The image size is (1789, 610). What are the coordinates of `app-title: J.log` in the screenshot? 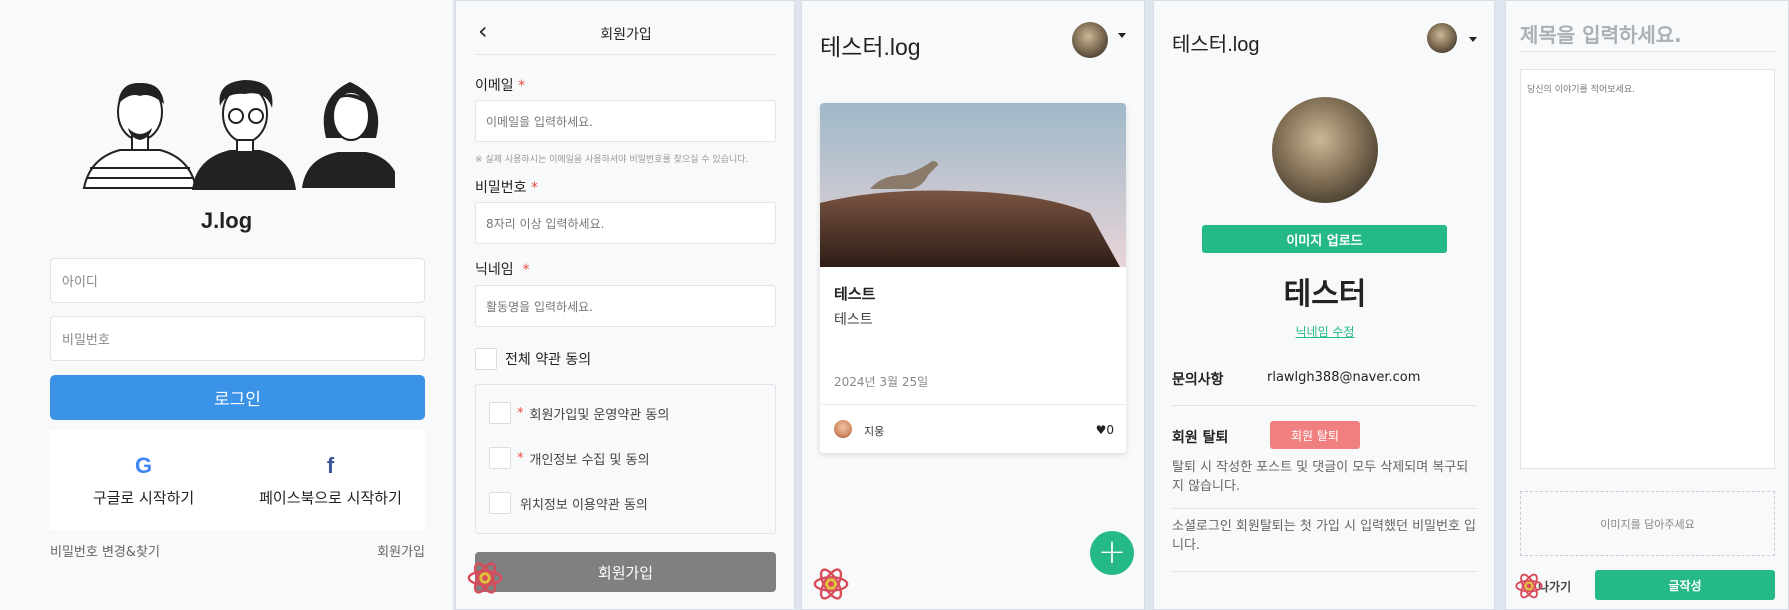 It's located at (226, 220).